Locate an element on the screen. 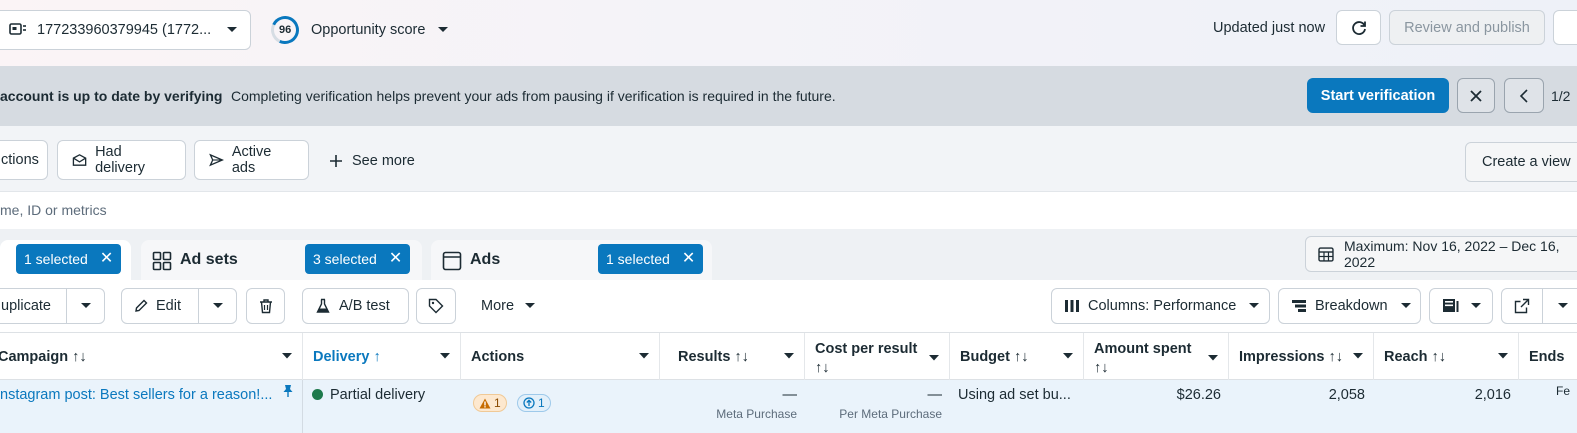  ab-test-button: A/B test is located at coordinates (355, 306).